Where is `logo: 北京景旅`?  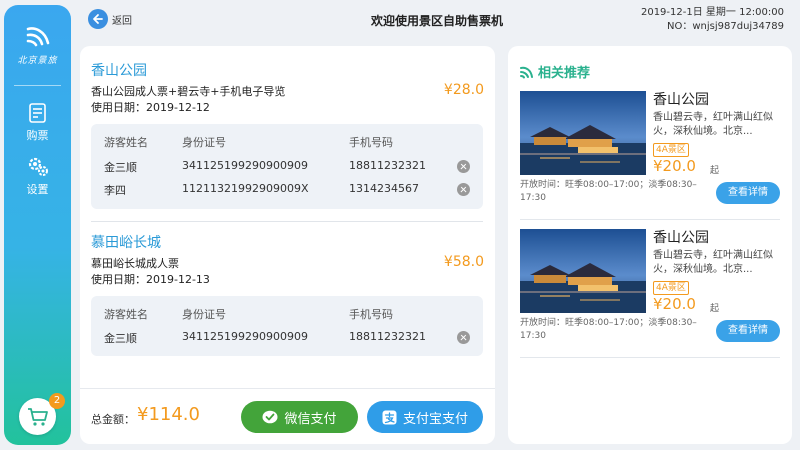 logo: 北京景旅 is located at coordinates (37, 44).